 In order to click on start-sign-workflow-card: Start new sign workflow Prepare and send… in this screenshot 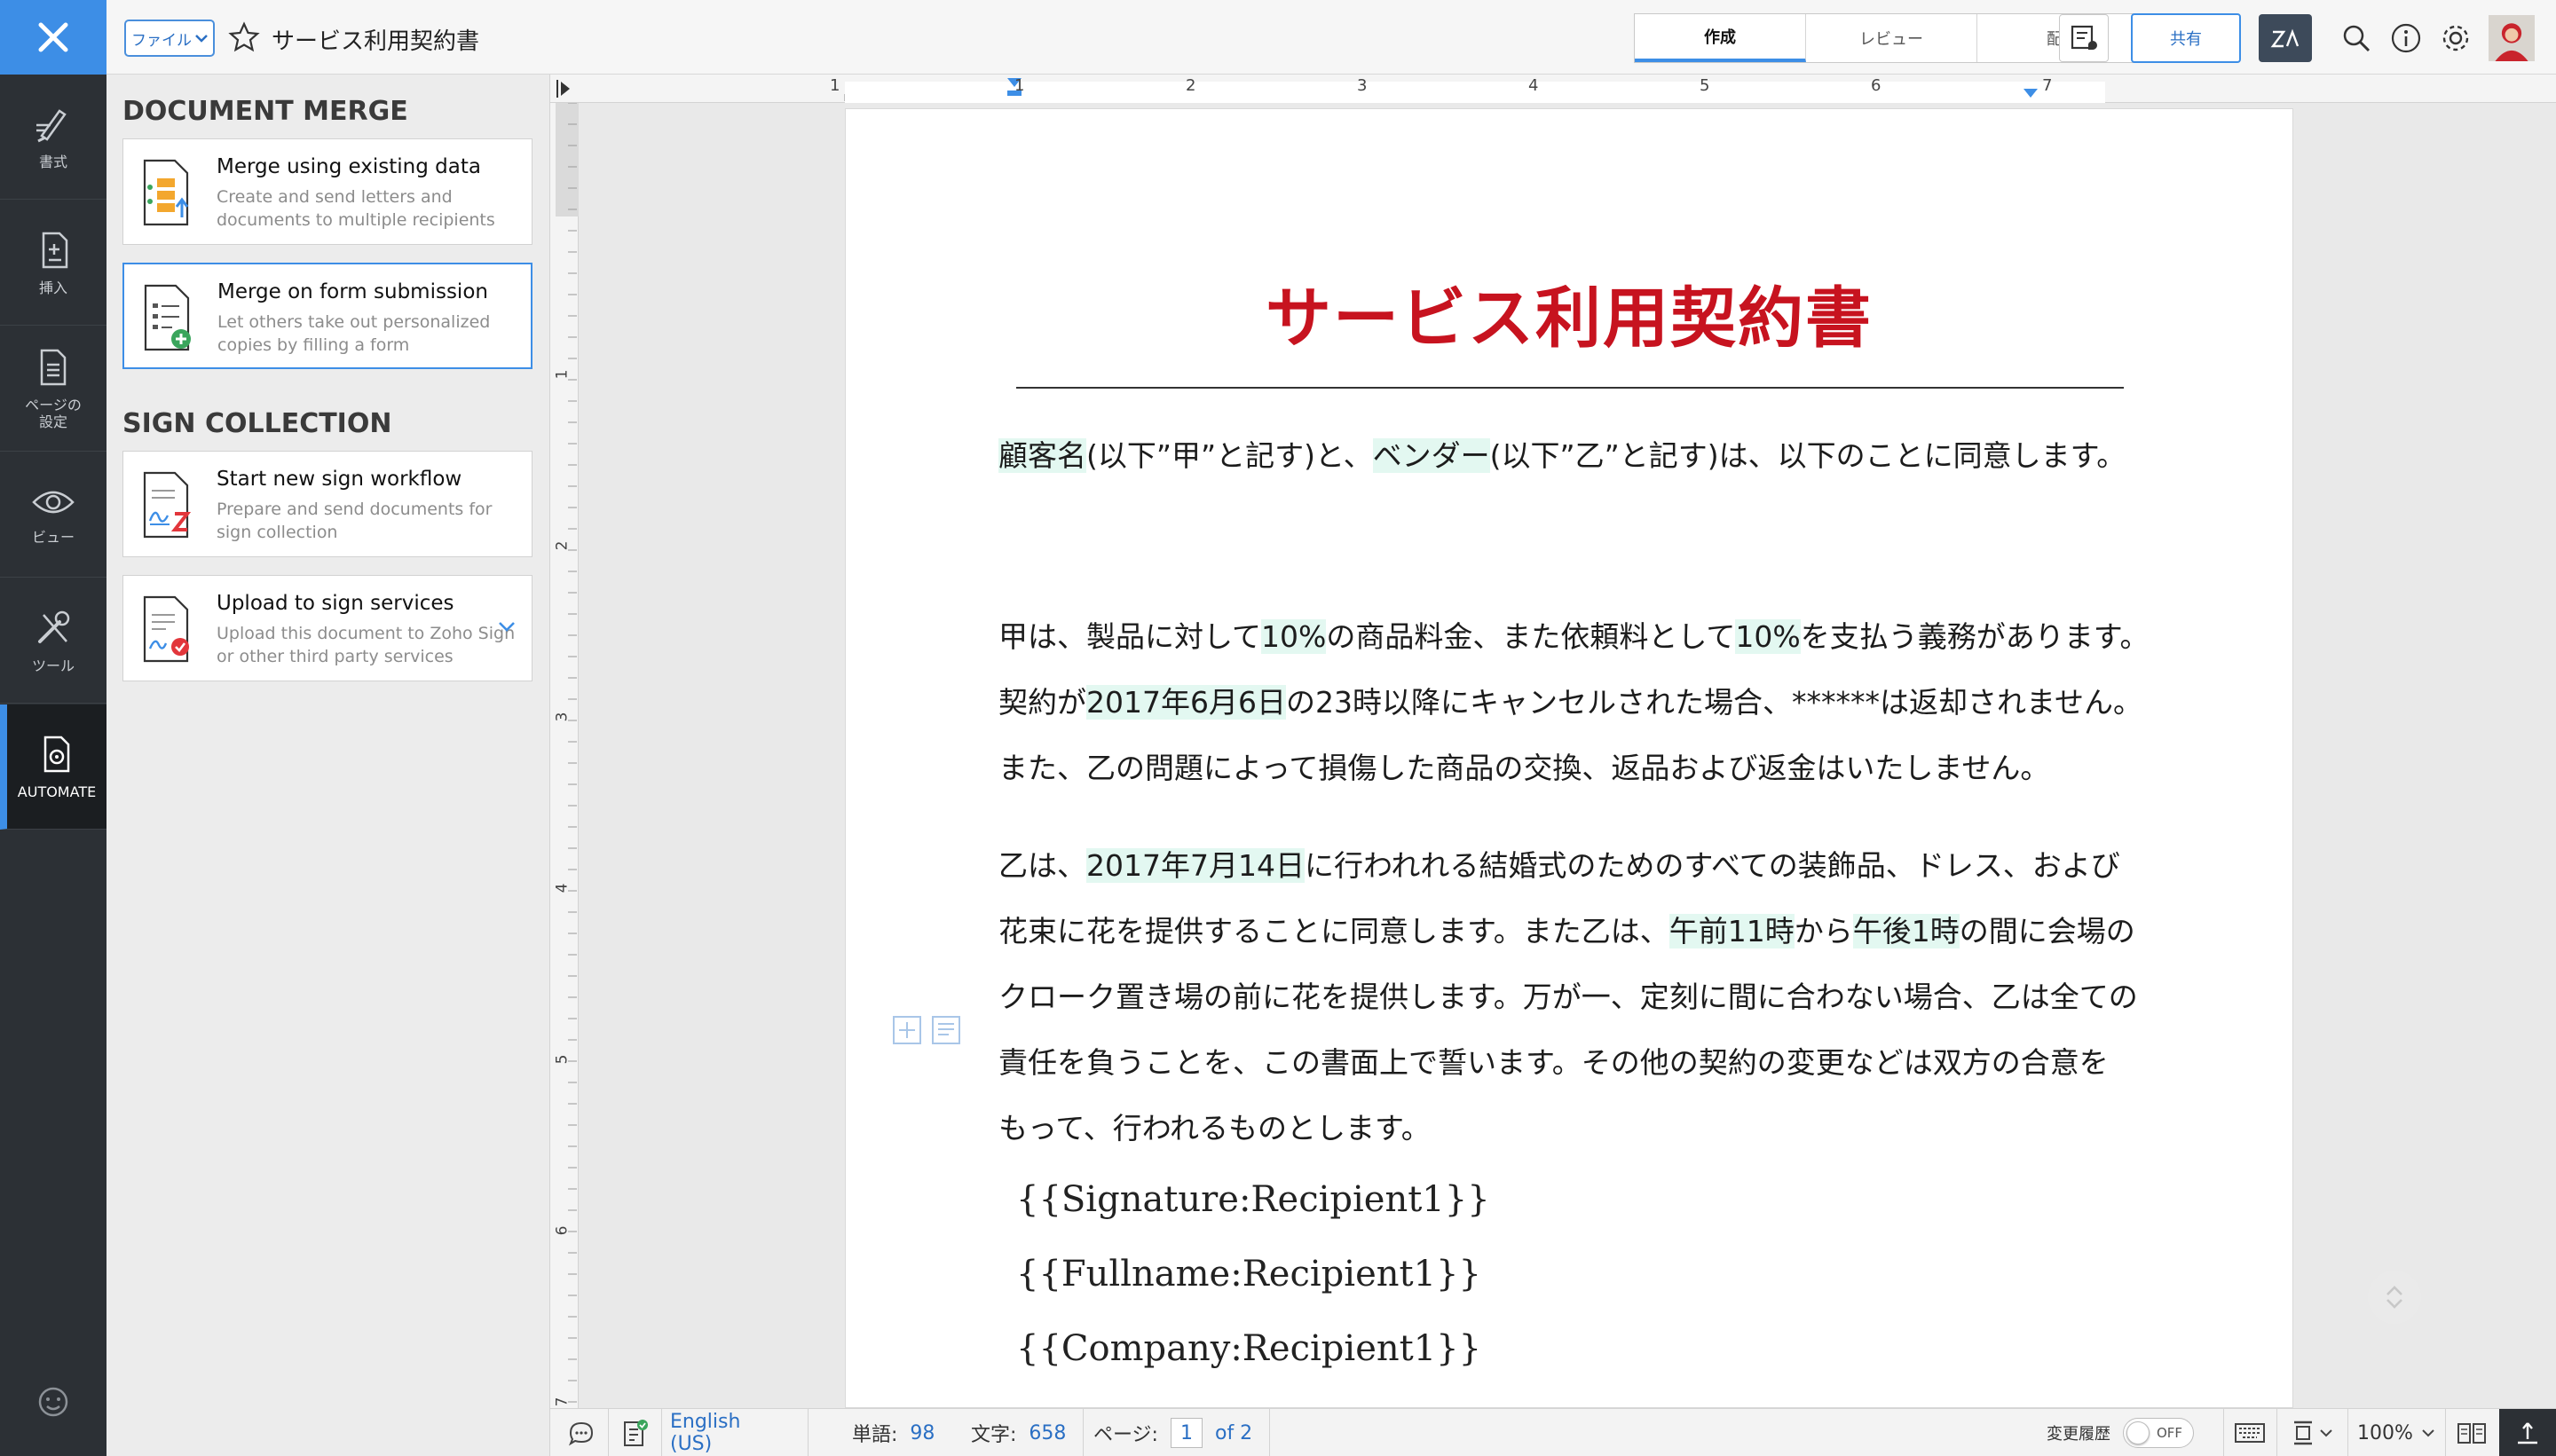, I will do `click(327, 504)`.